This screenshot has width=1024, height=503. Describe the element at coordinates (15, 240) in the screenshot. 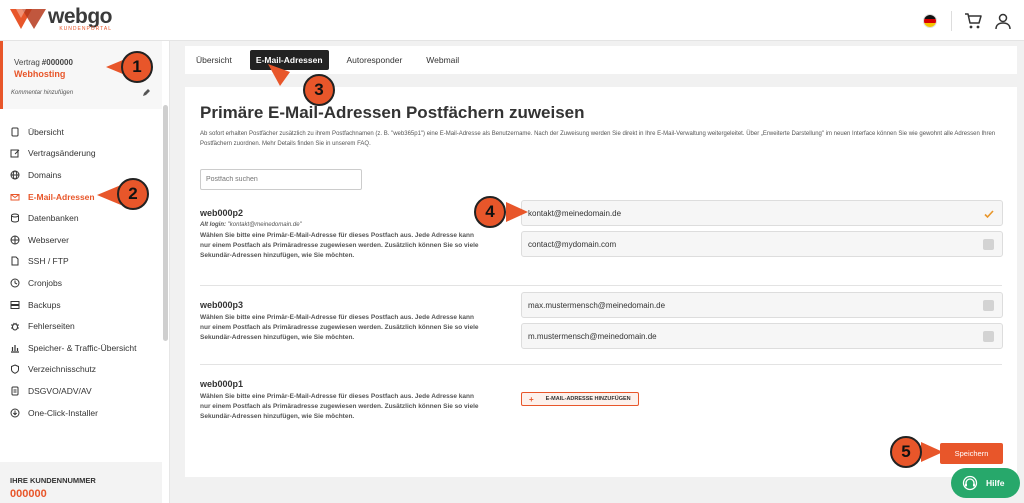

I see `server-globe-icon` at that location.